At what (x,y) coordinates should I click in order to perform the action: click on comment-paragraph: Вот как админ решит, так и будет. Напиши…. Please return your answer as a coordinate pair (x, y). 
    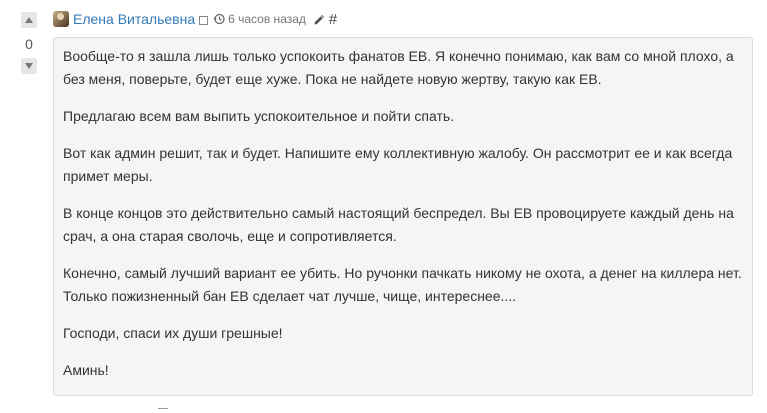
    Looking at the image, I should click on (398, 164).